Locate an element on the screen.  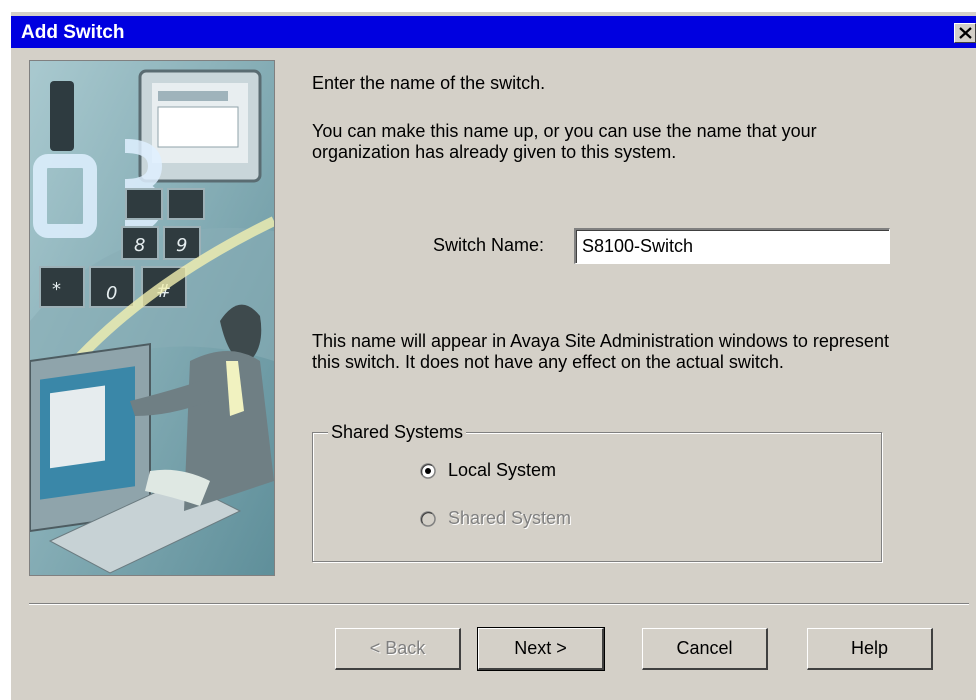
close-icon is located at coordinates (965, 33).